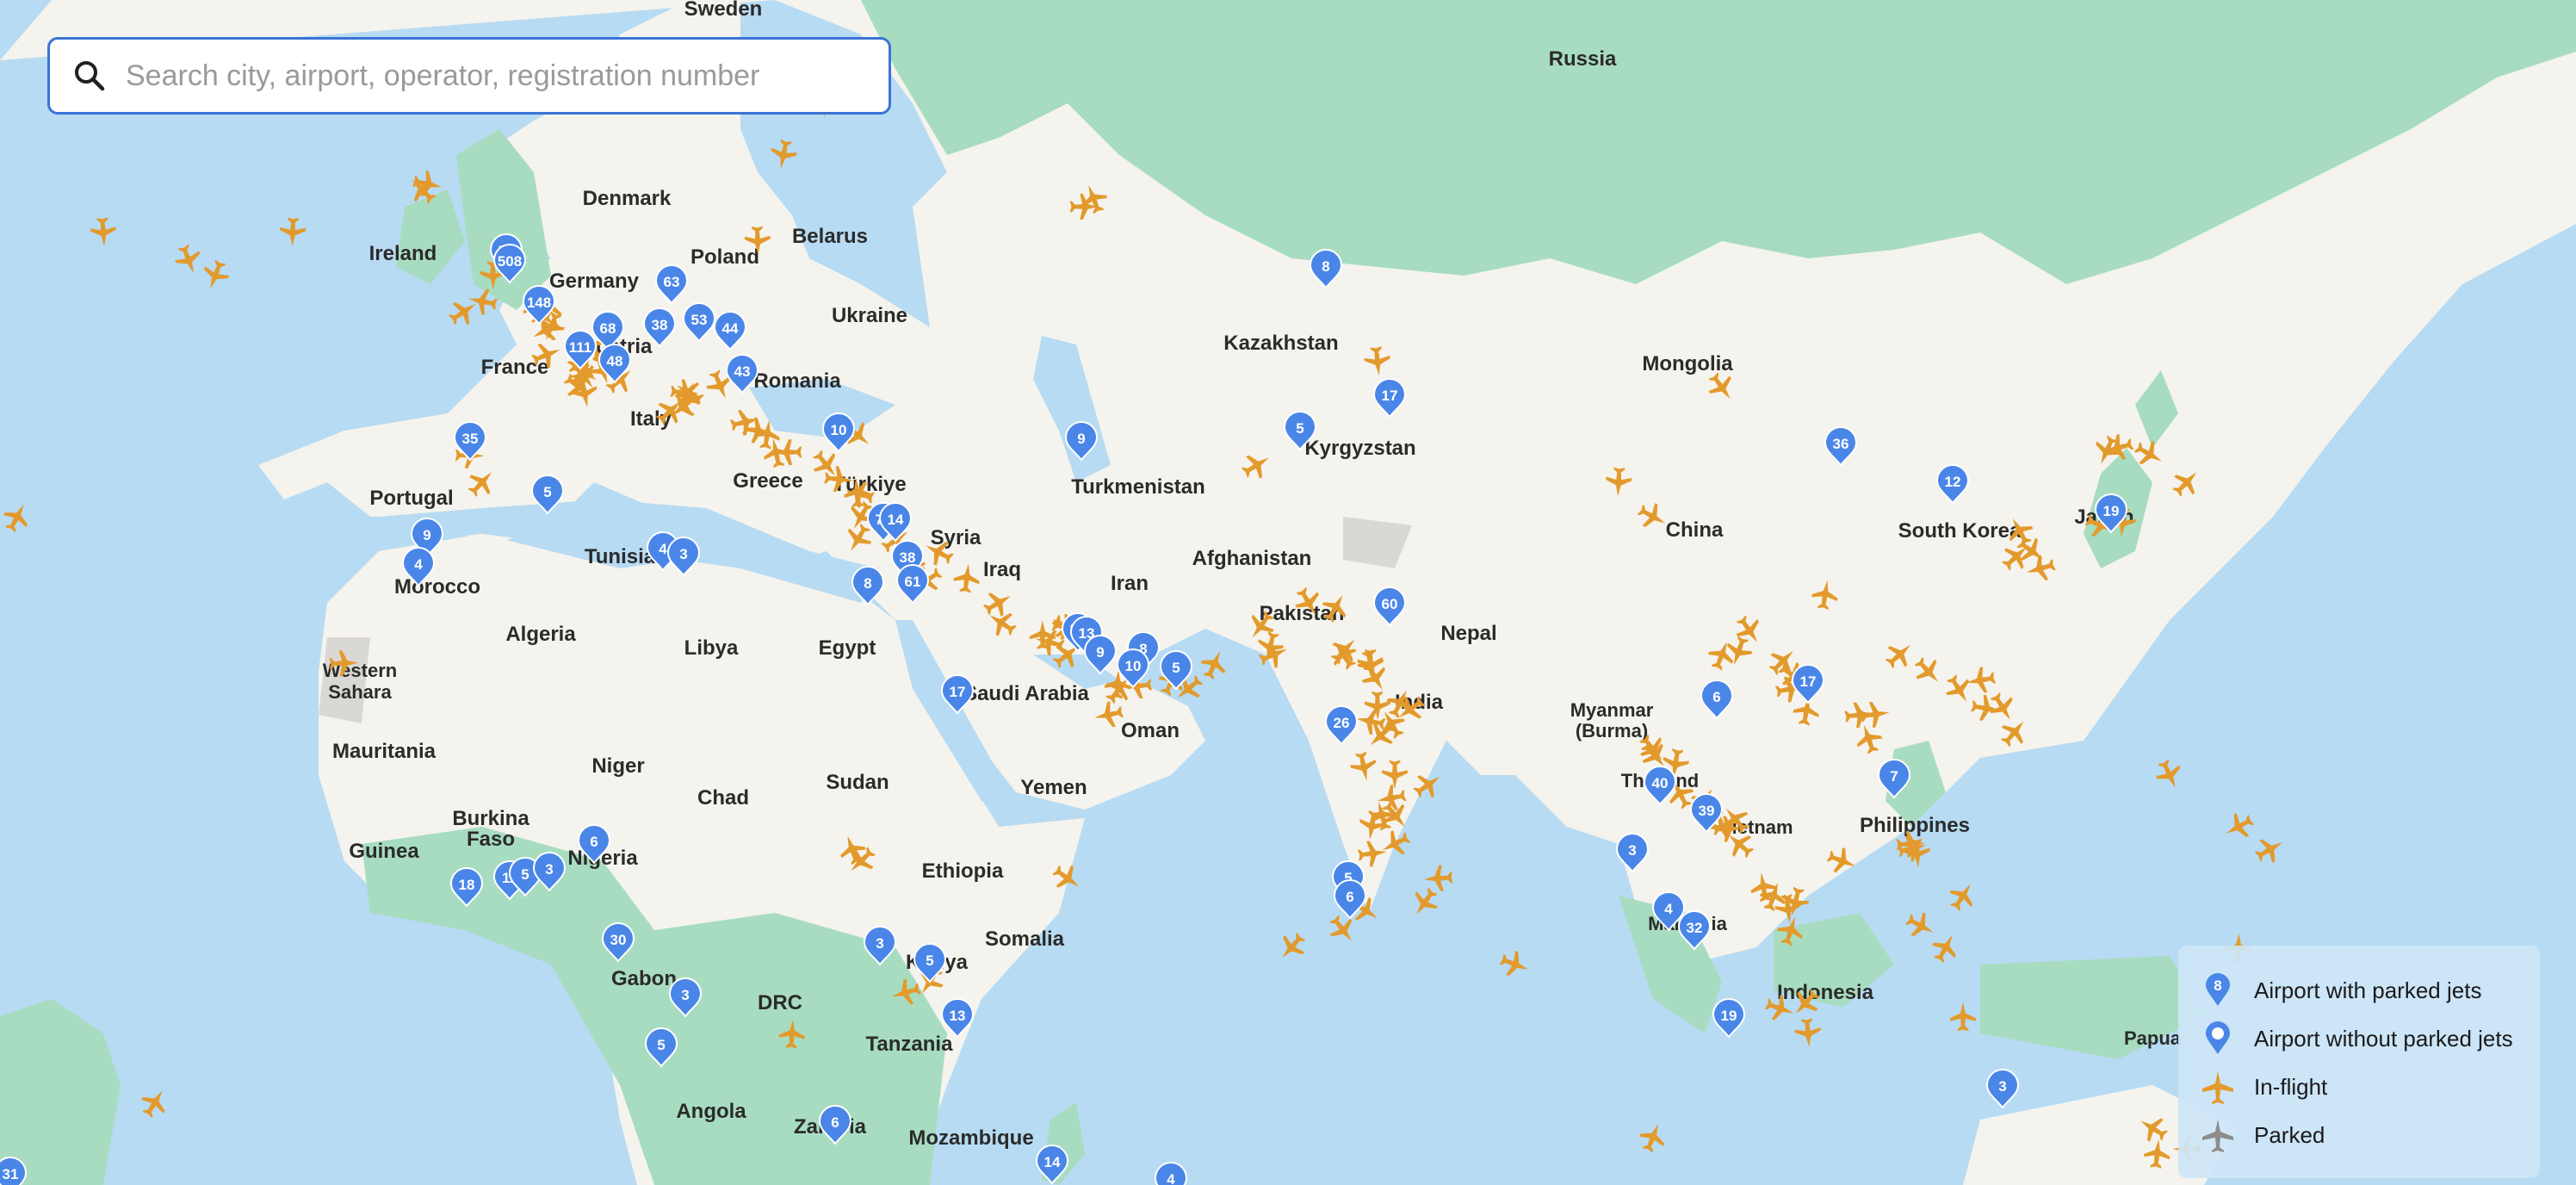  Describe the element at coordinates (1130, 583) in the screenshot. I see `country-label: Iran` at that location.